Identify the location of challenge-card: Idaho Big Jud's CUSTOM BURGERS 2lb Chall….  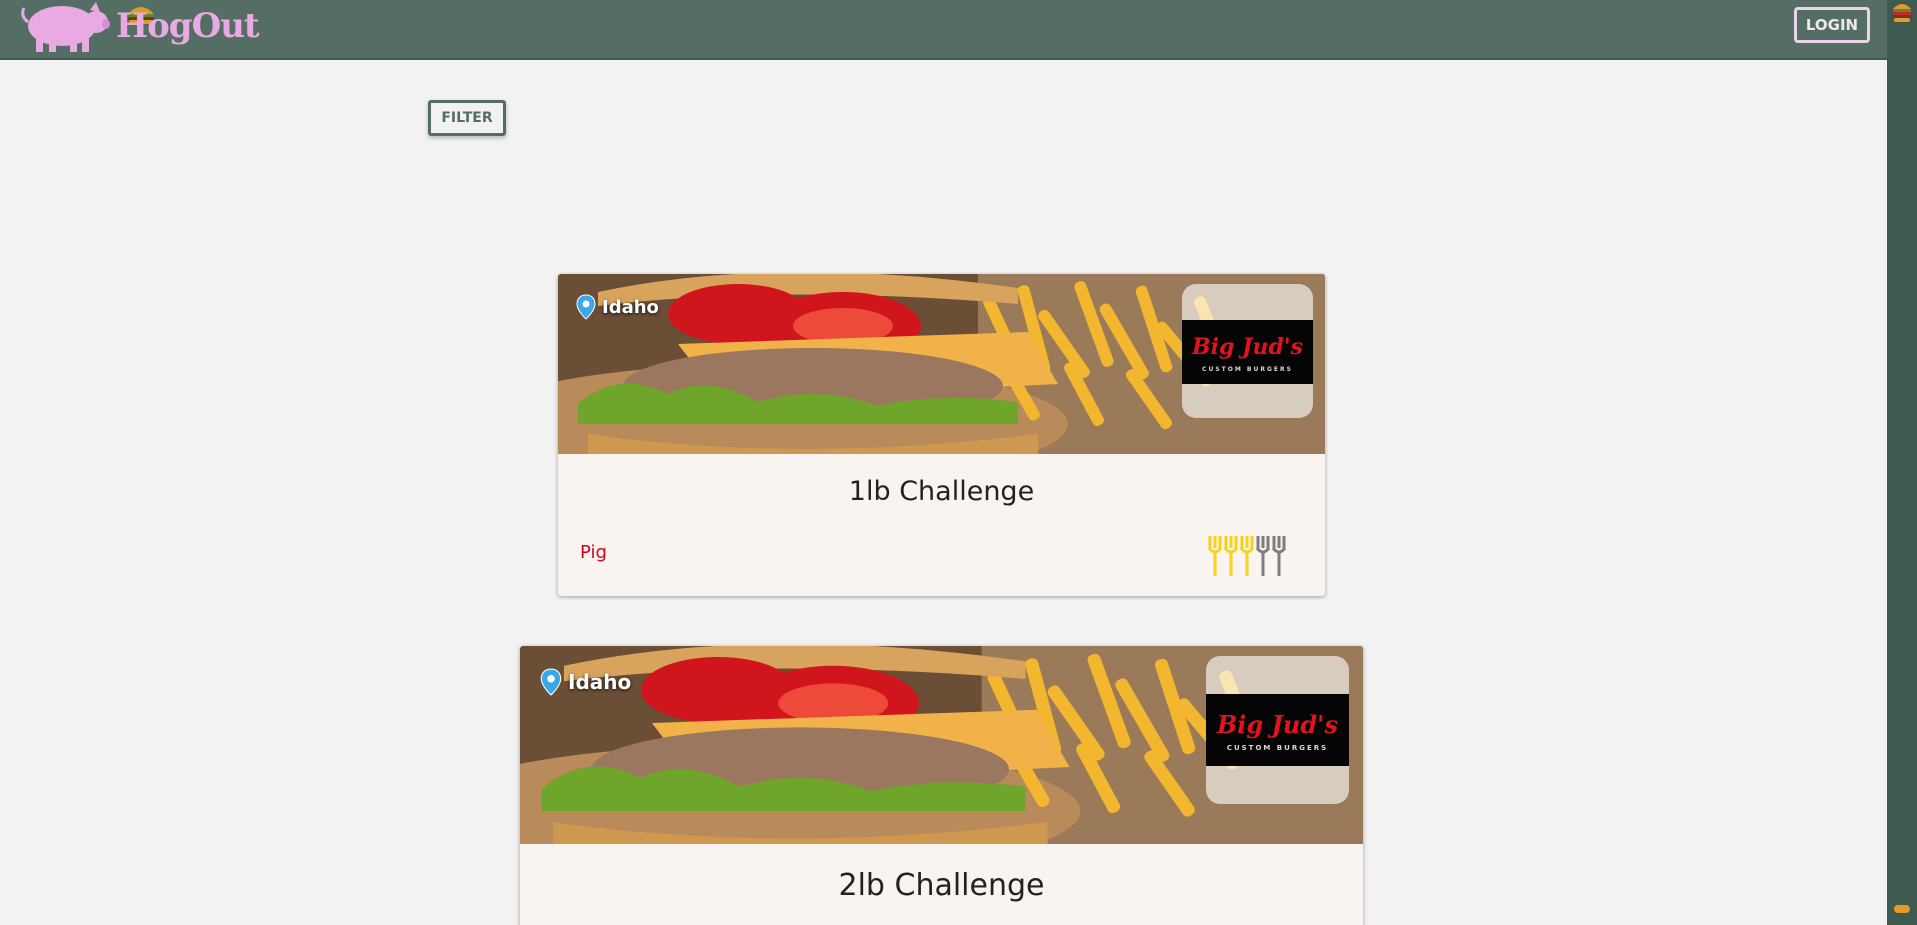
(941, 785).